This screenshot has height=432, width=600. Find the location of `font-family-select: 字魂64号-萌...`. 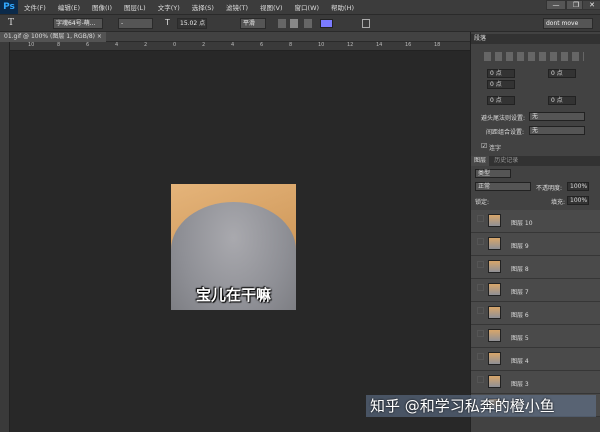

font-family-select: 字魂64号-萌... is located at coordinates (78, 23).